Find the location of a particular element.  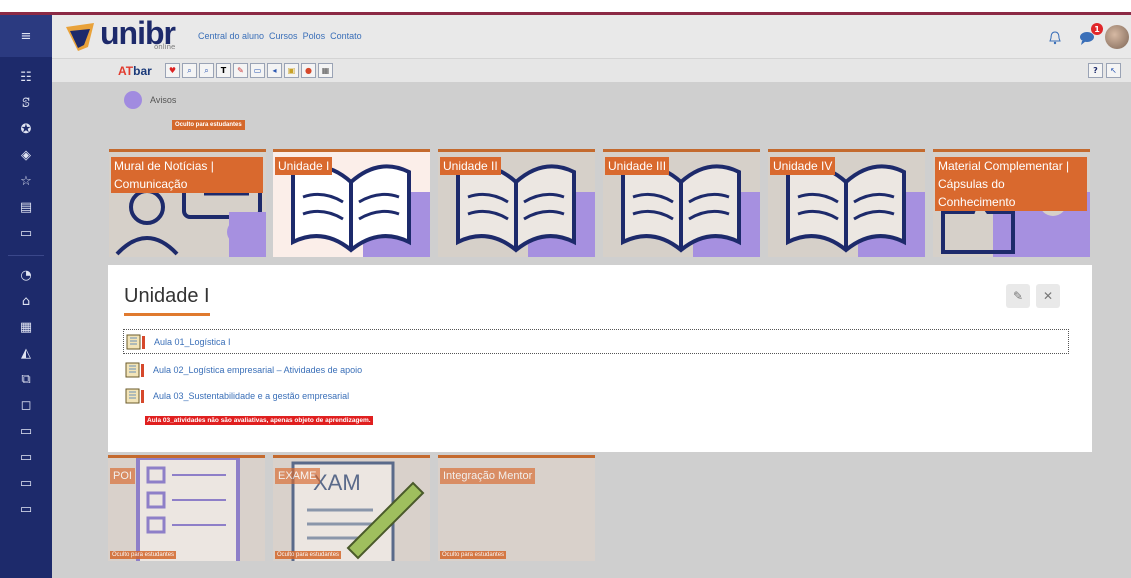

top-accent-bar is located at coordinates (565, 8).